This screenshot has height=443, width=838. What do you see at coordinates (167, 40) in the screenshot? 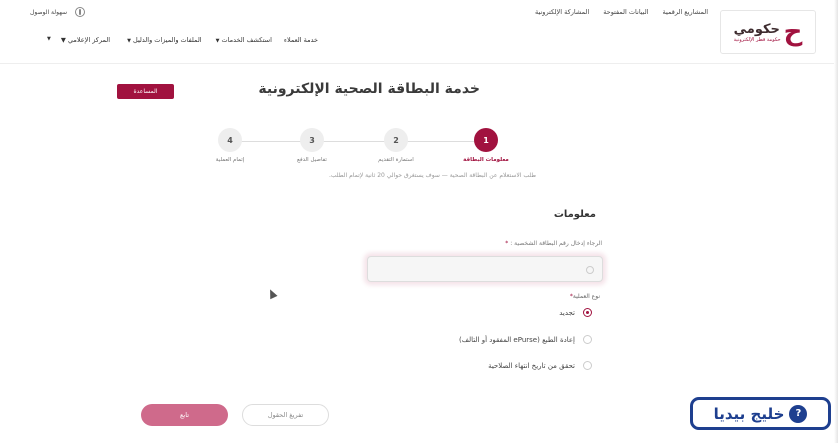
I see `nav-item-label: الملفات والميزات والدليل` at bounding box center [167, 40].